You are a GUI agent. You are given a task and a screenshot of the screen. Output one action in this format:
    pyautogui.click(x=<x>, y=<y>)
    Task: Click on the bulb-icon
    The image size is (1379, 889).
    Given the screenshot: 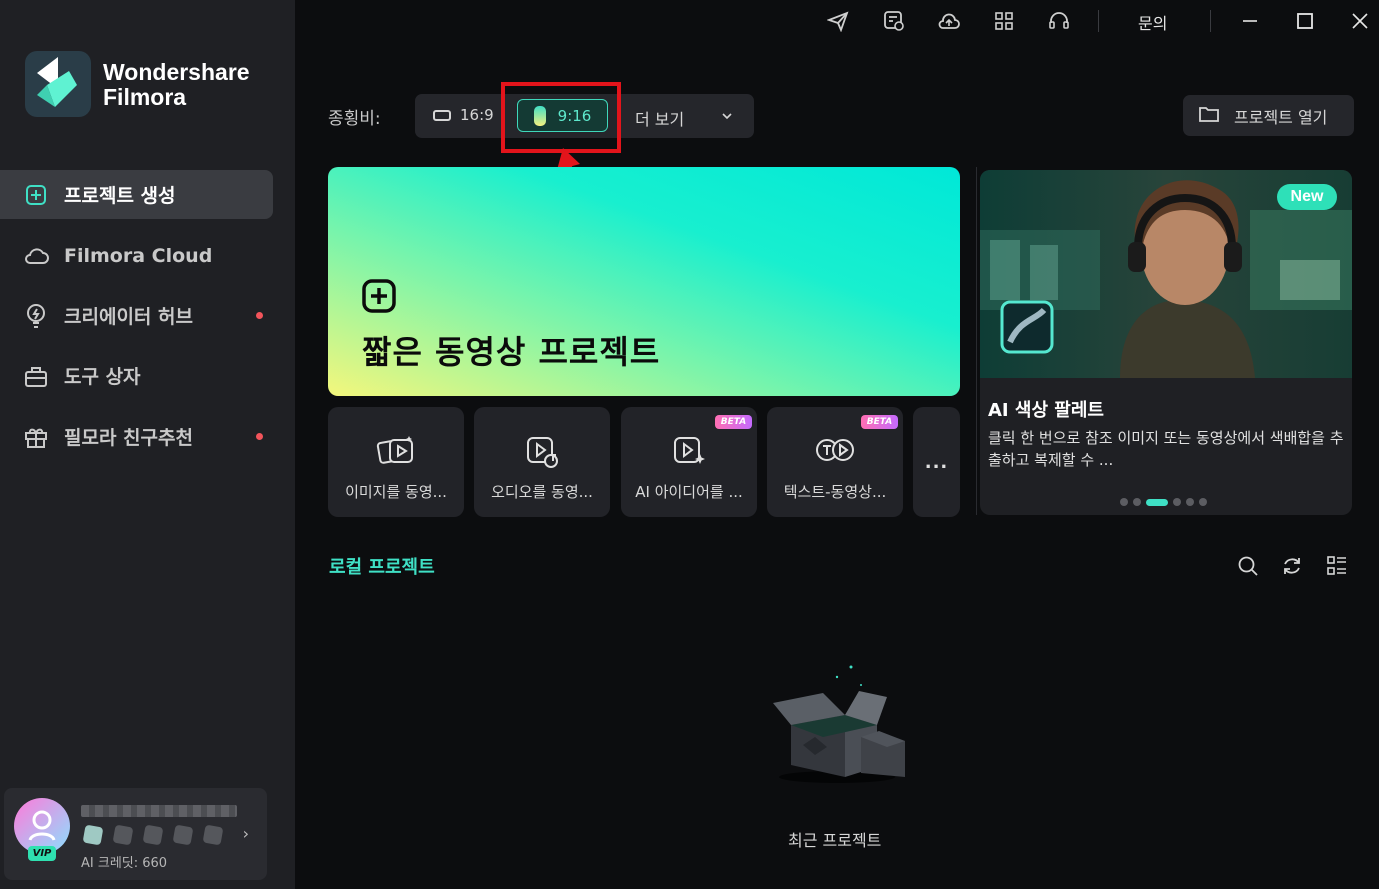 What is the action you would take?
    pyautogui.click(x=36, y=316)
    